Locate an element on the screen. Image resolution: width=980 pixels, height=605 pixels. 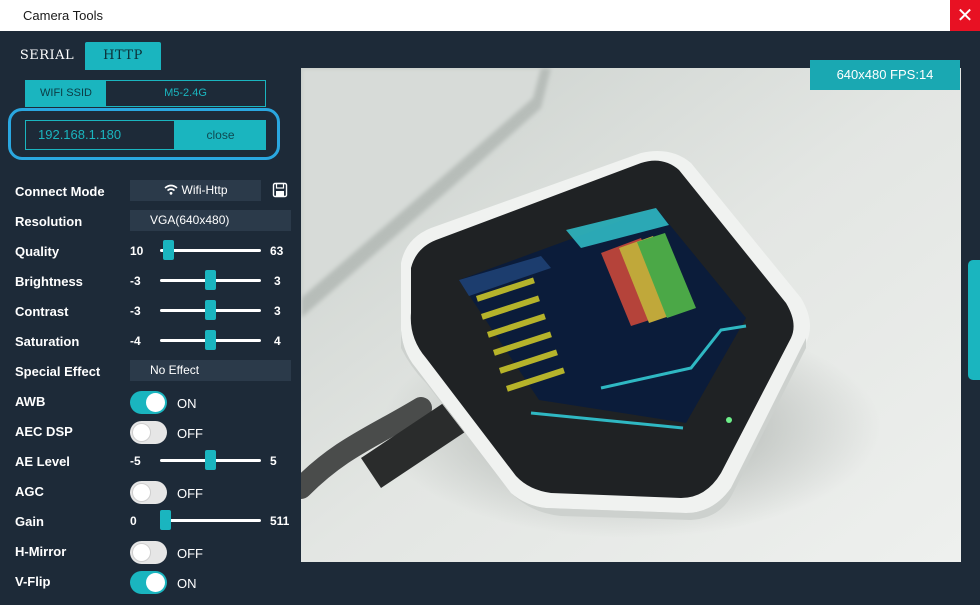
agc-toggle is located at coordinates (148, 492).